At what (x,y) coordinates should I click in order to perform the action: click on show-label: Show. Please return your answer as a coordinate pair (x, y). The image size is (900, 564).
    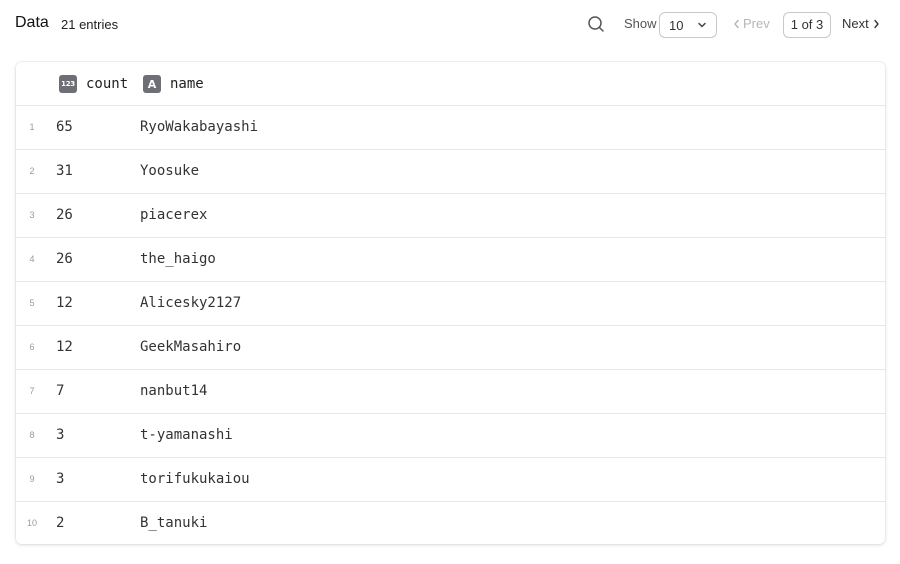
    Looking at the image, I should click on (640, 23).